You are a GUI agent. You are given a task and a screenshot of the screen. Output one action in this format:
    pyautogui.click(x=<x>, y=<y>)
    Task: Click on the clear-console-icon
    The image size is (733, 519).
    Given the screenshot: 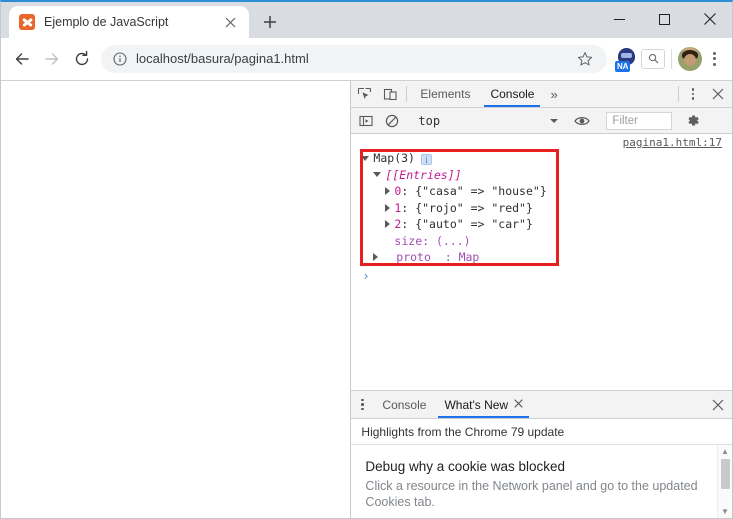 What is the action you would take?
    pyautogui.click(x=392, y=121)
    